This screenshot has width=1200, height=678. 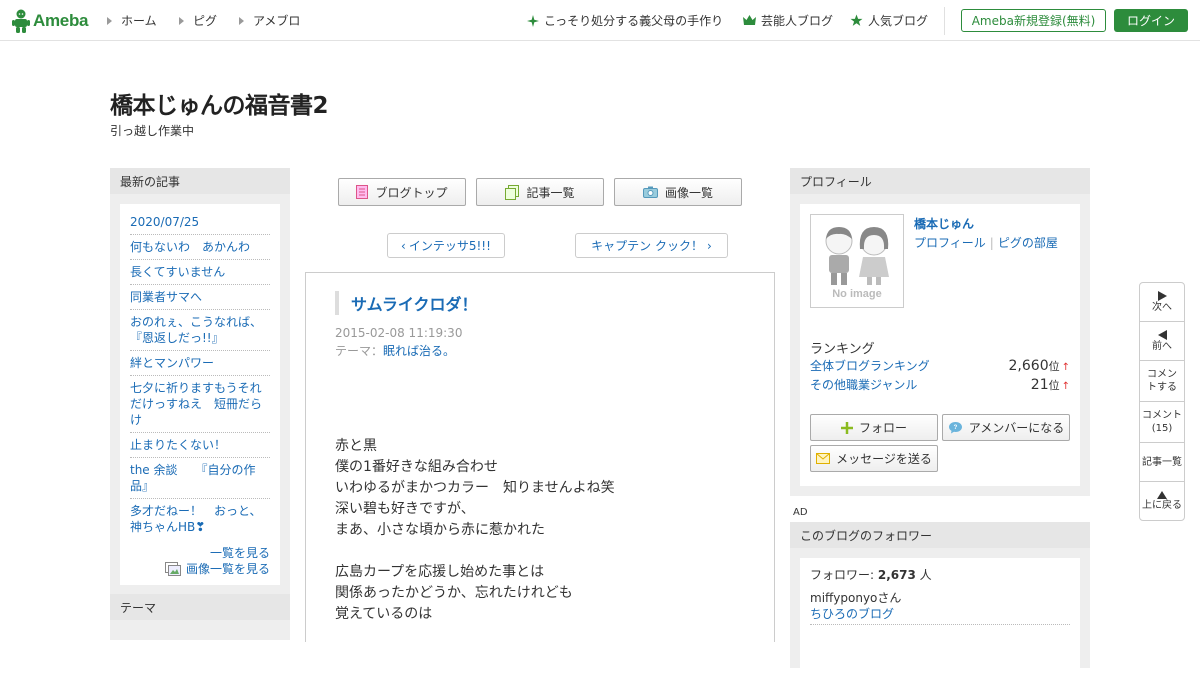 What do you see at coordinates (940, 384) in the screenshot?
I see `ranking-row: その他職業ジャンル 21位 ↑` at bounding box center [940, 384].